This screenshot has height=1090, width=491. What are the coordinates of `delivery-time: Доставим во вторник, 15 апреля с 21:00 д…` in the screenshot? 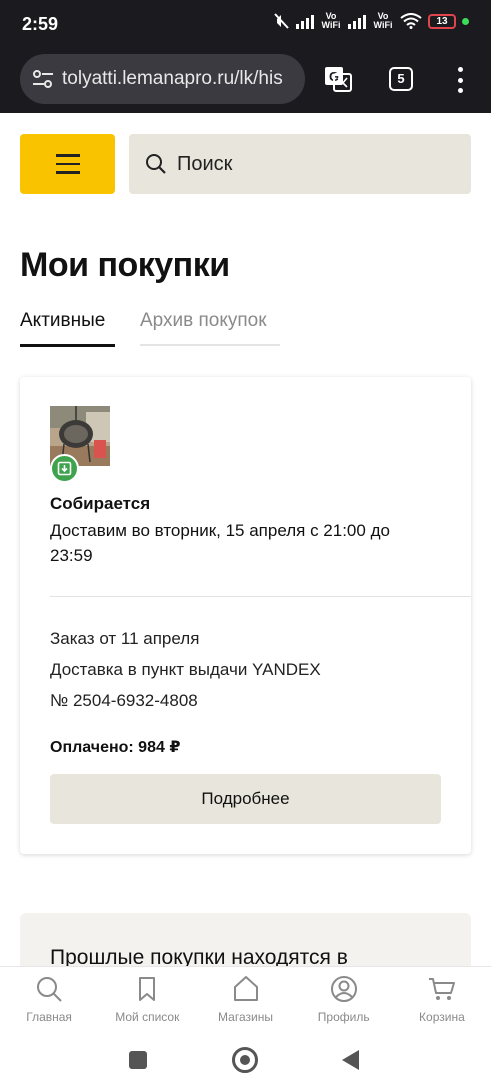 It's located at (220, 543).